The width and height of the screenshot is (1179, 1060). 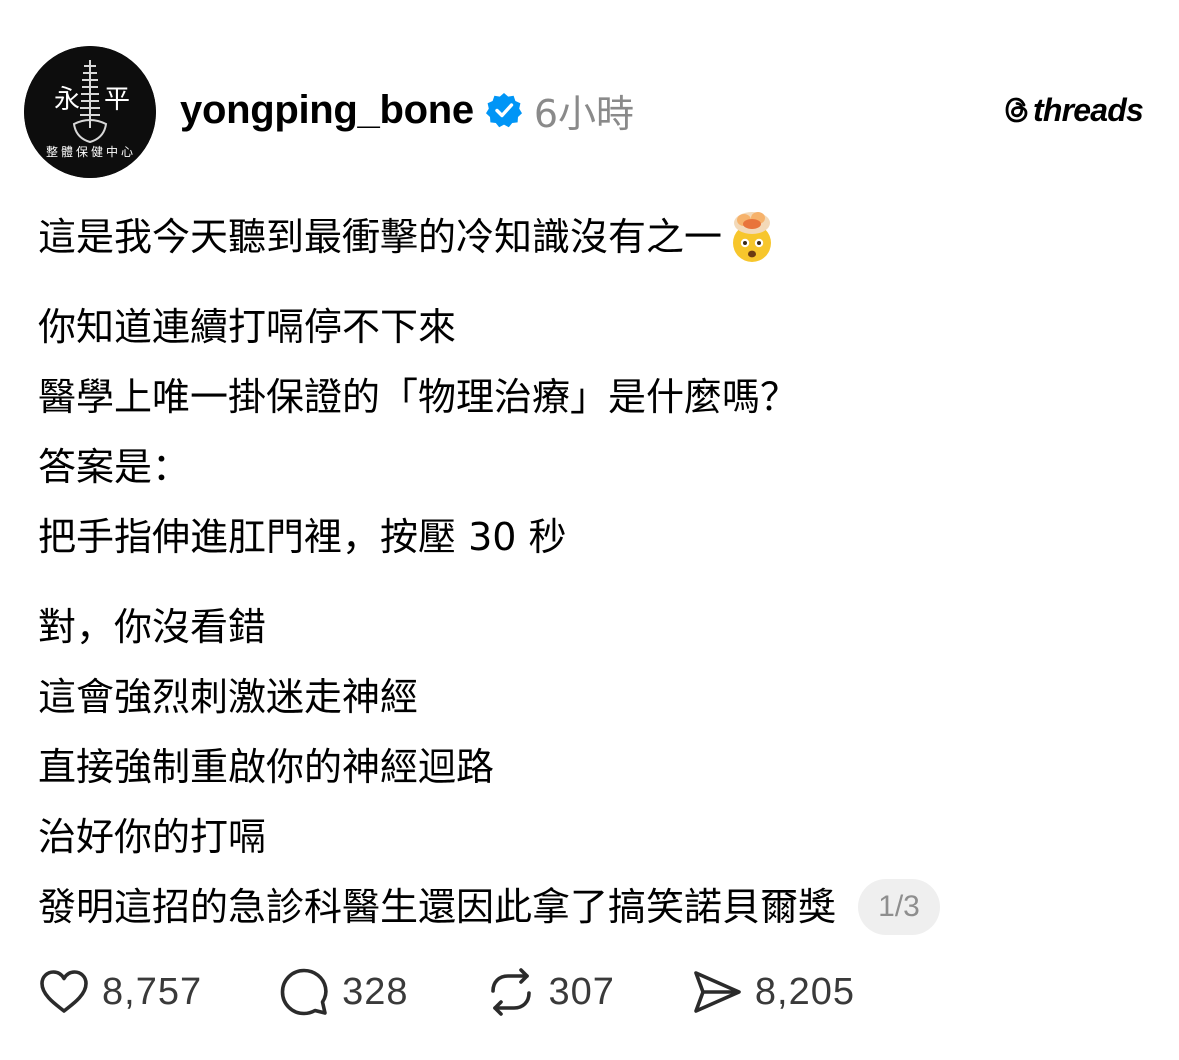 I want to click on post-line: 把手指伸進肛門裡，按壓 30 秒, so click(x=302, y=537).